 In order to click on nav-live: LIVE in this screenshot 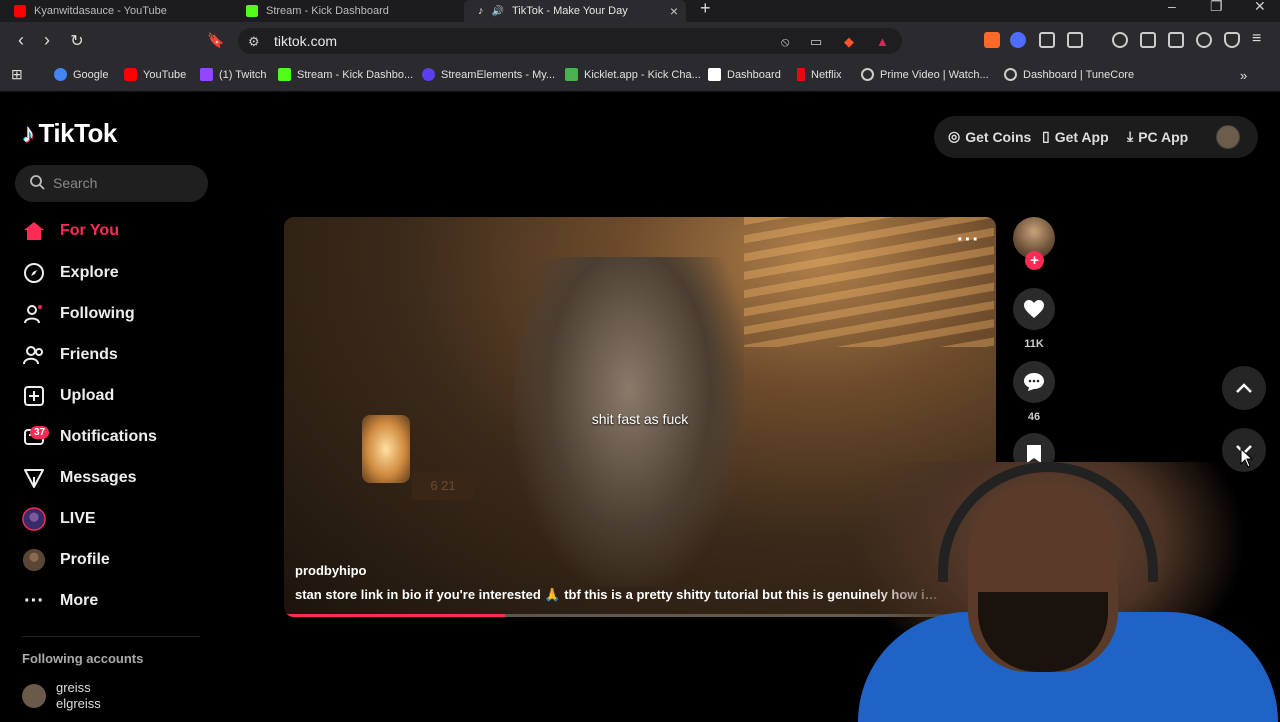, I will do `click(59, 519)`.